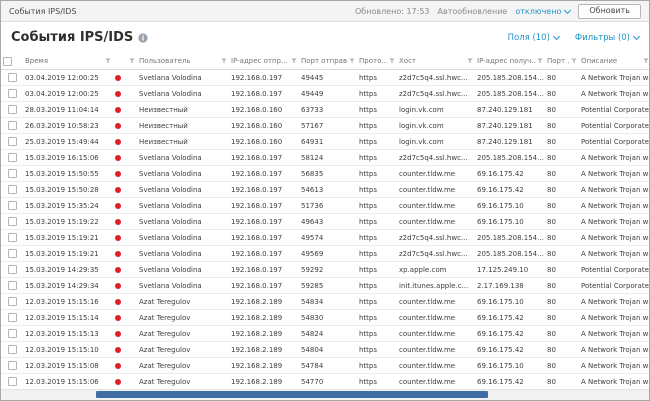 Image resolution: width=650 pixels, height=401 pixels. I want to click on col-time: Время, so click(68, 61).